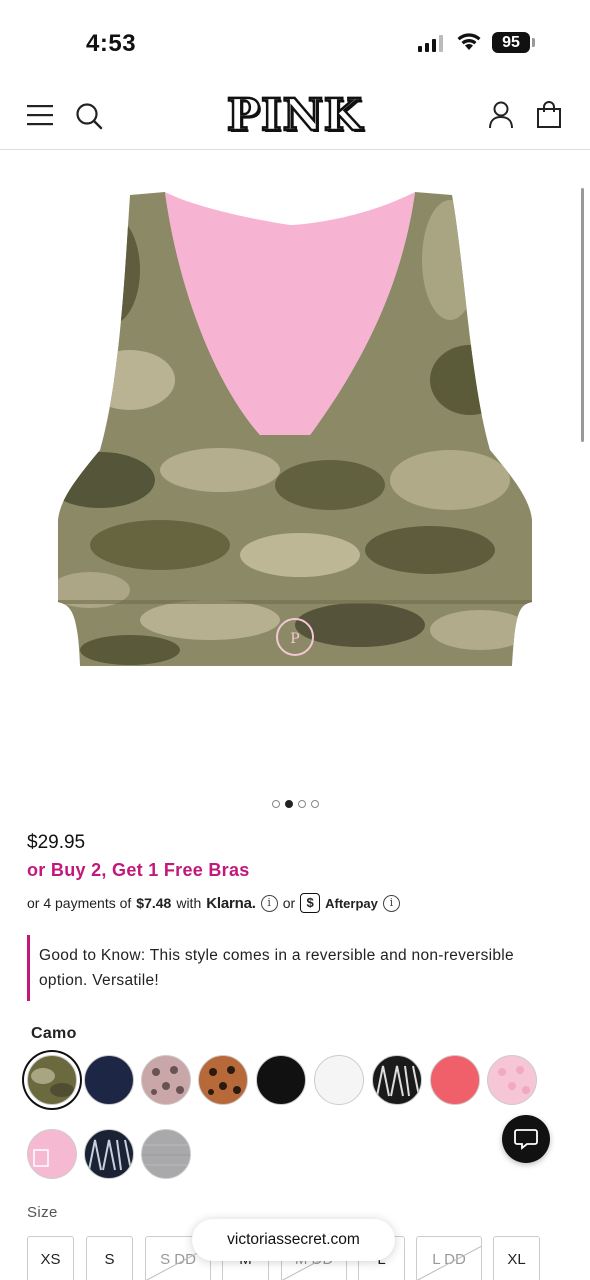  I want to click on carousel-dot-active, so click(288, 804).